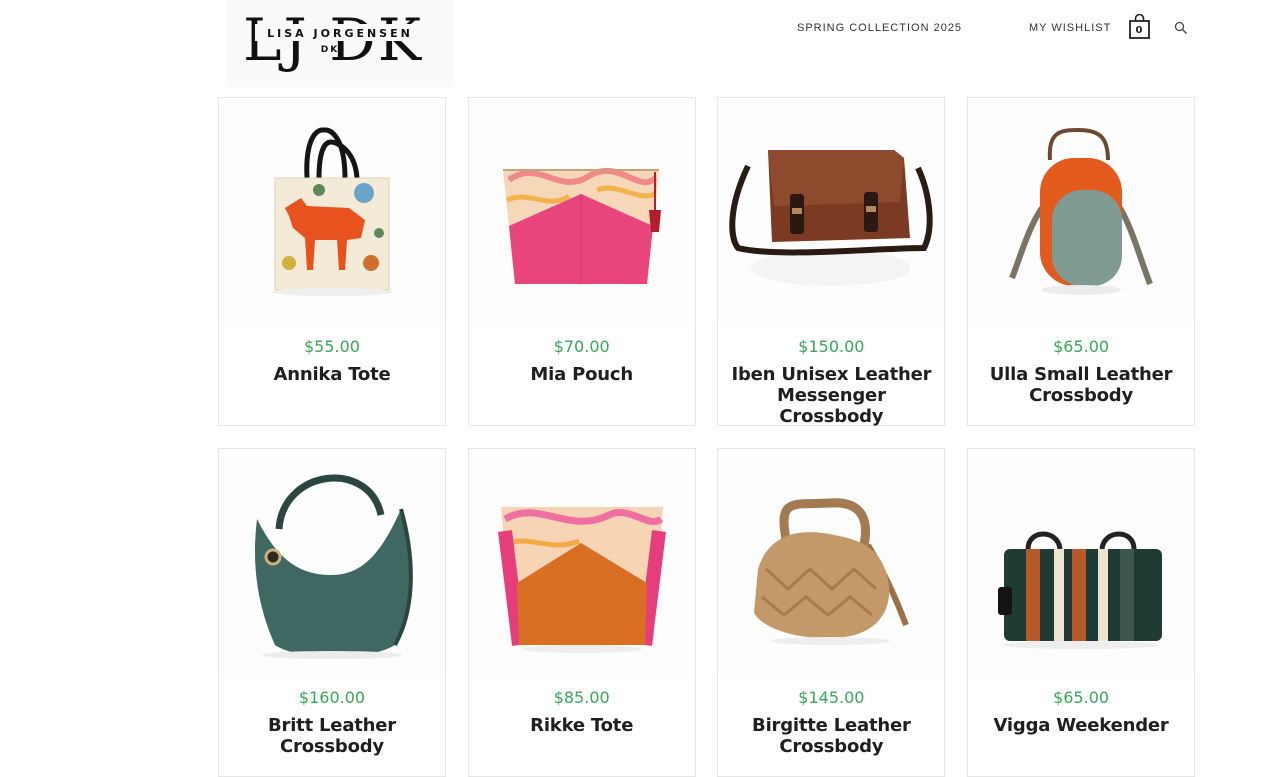 This screenshot has width=1280, height=777. I want to click on search-icon, so click(1180, 27).